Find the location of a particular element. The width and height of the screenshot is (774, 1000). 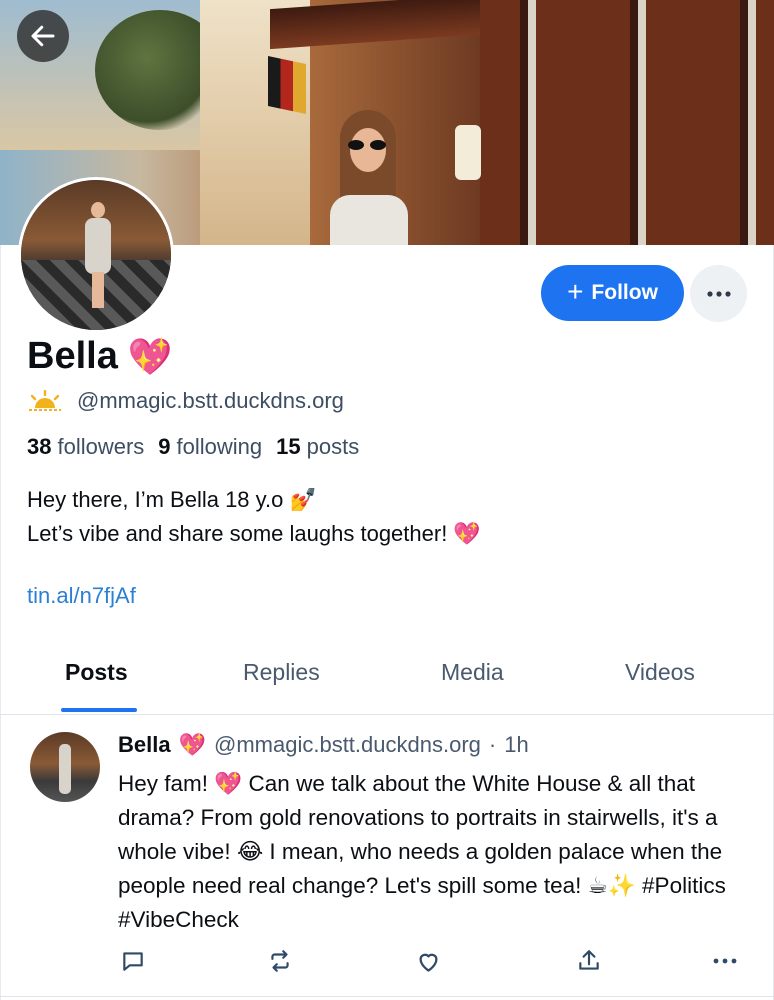

follow-button: + Follow is located at coordinates (612, 293).